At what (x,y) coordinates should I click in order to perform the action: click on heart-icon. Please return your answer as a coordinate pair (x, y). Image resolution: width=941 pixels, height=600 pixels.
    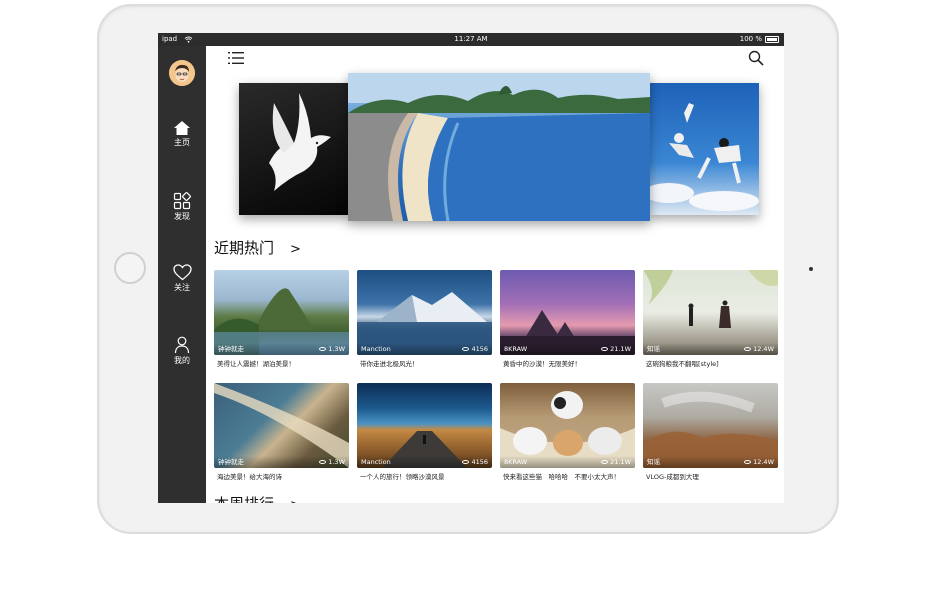
    Looking at the image, I should click on (182, 272).